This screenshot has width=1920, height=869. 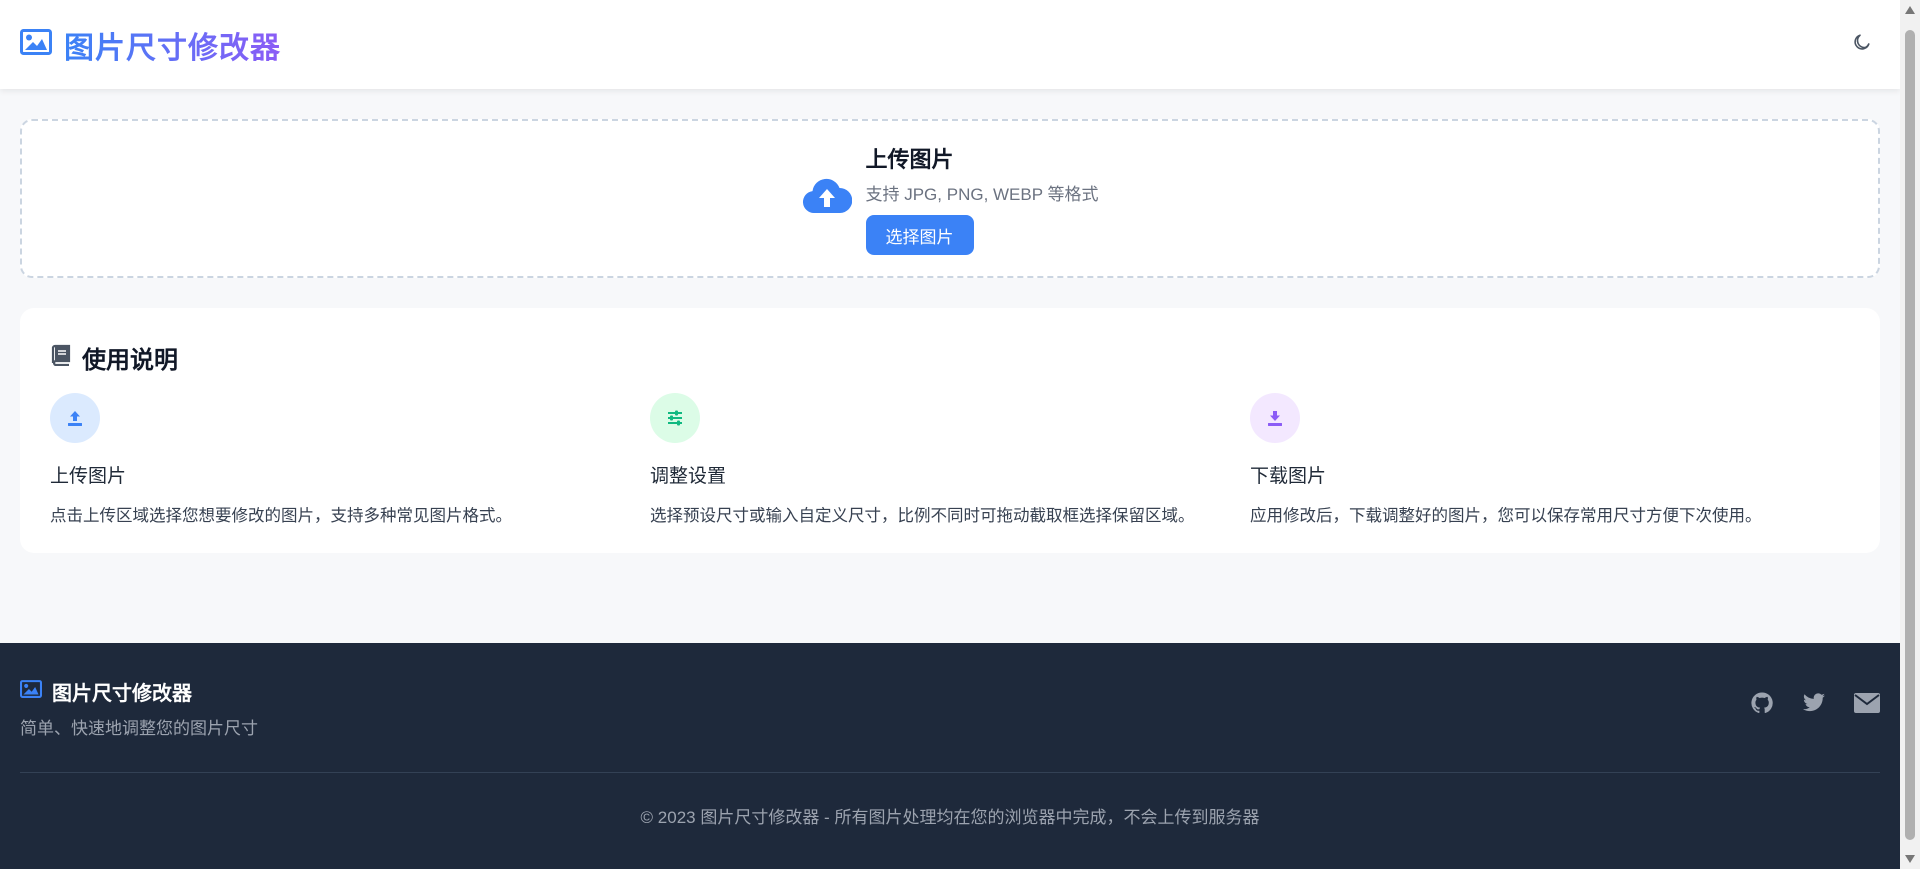 I want to click on footer-brand-row: 图片尺寸修改器, so click(x=139, y=691).